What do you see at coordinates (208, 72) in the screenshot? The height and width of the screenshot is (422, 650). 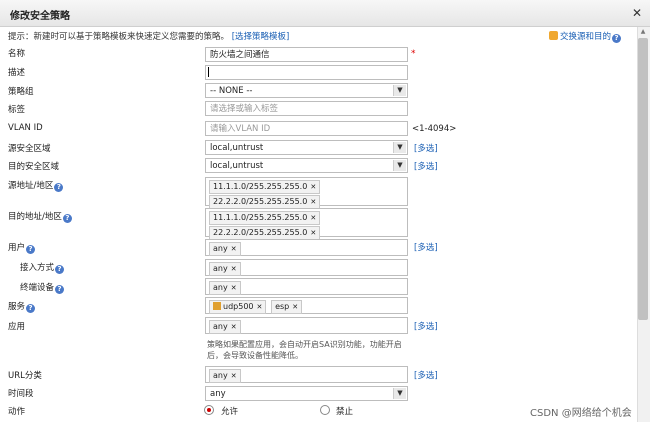 I see `text-cursor` at bounding box center [208, 72].